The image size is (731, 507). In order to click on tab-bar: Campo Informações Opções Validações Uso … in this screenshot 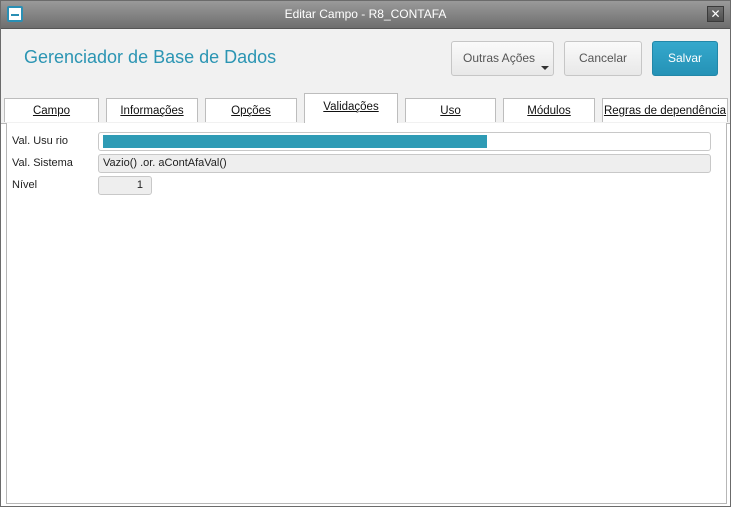, I will do `click(365, 108)`.